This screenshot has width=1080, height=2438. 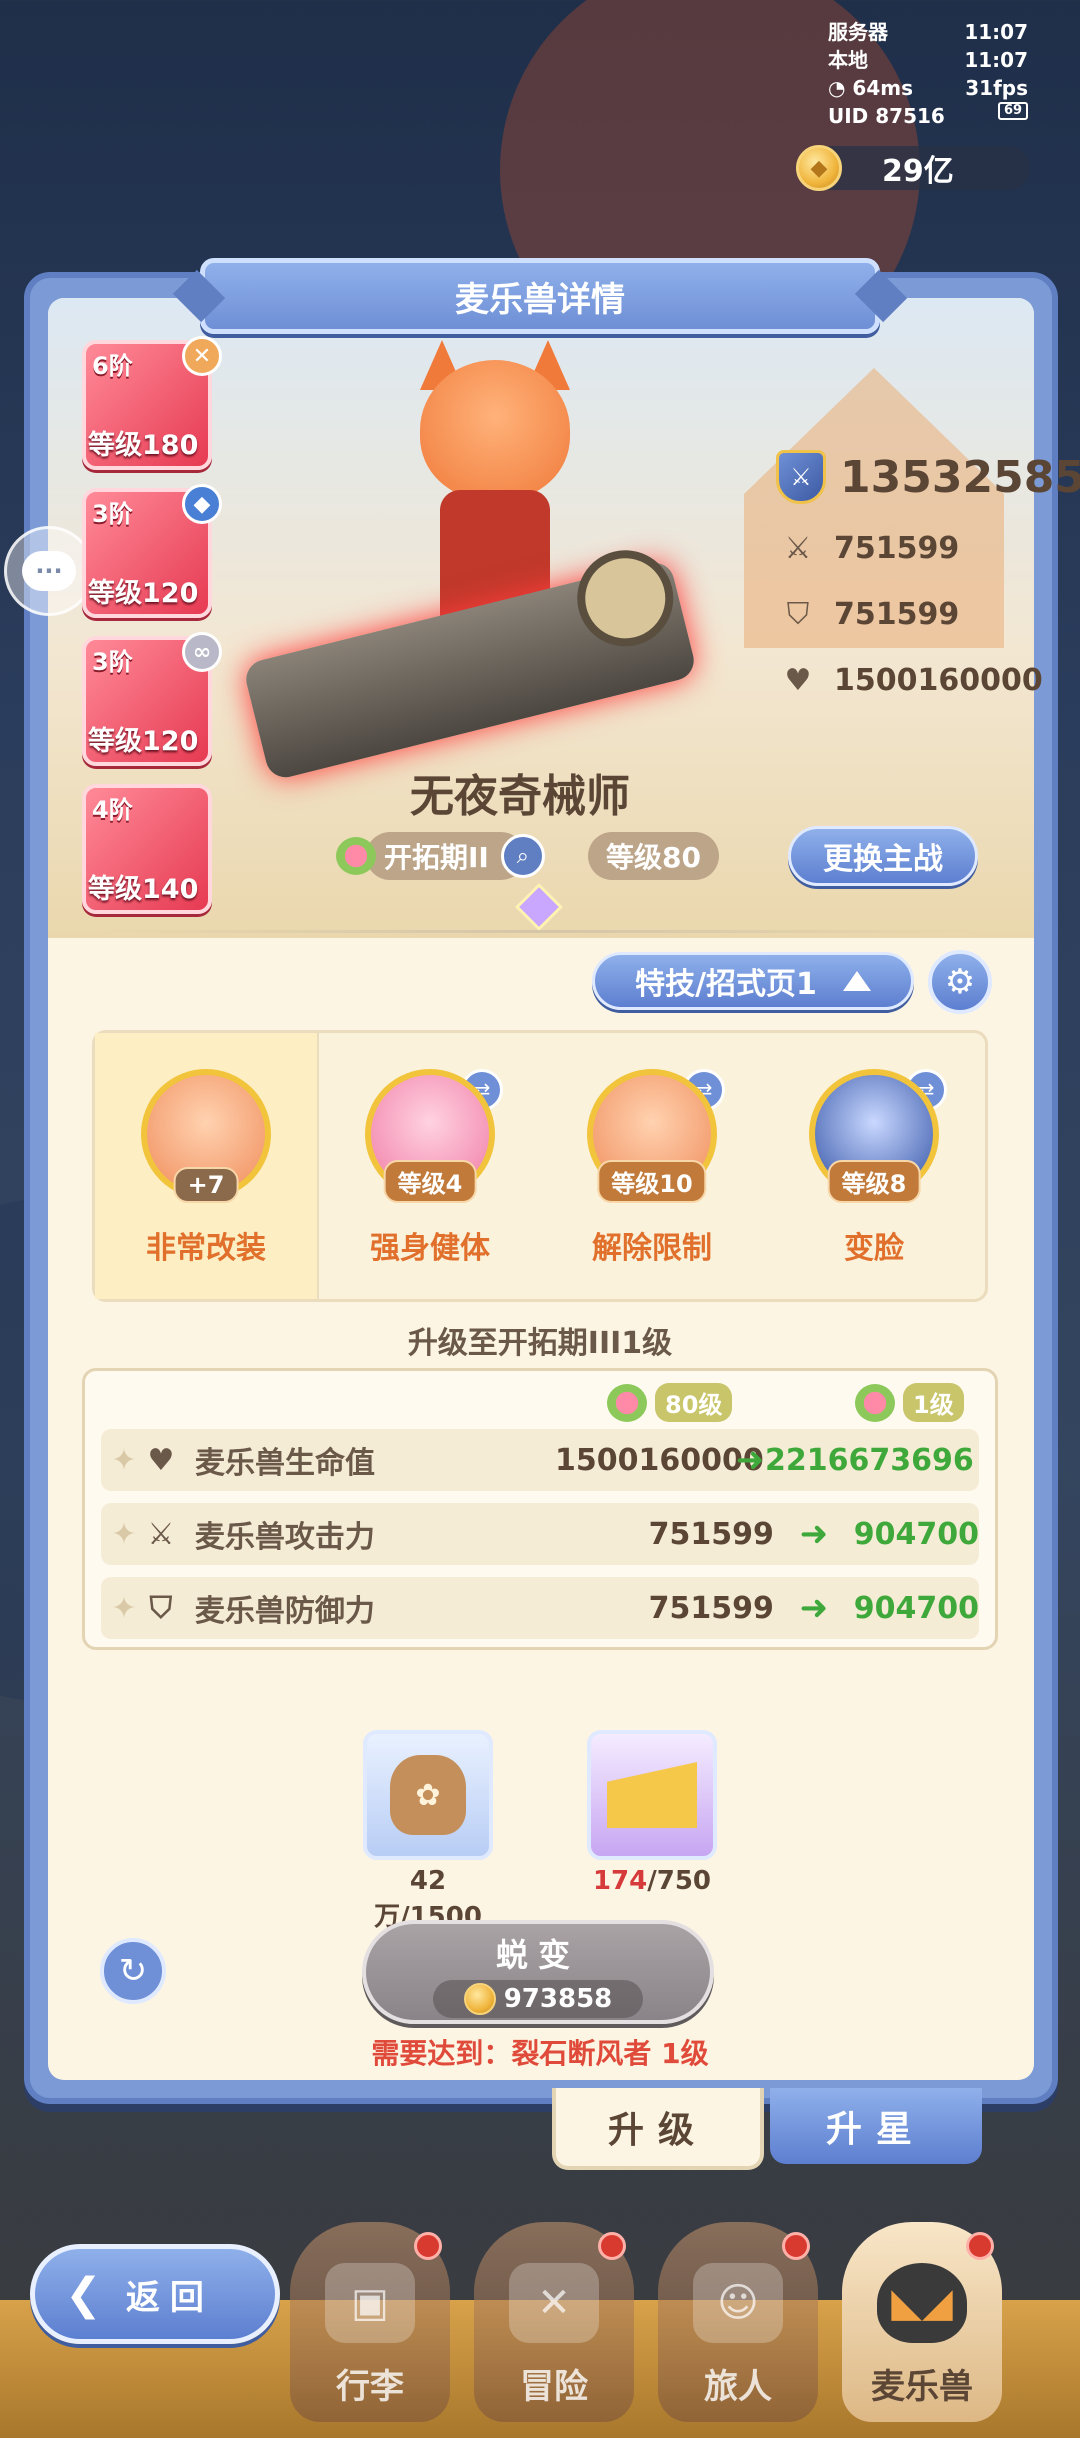 I want to click on panel-title-text: 麦乐兽详情, so click(x=540, y=299).